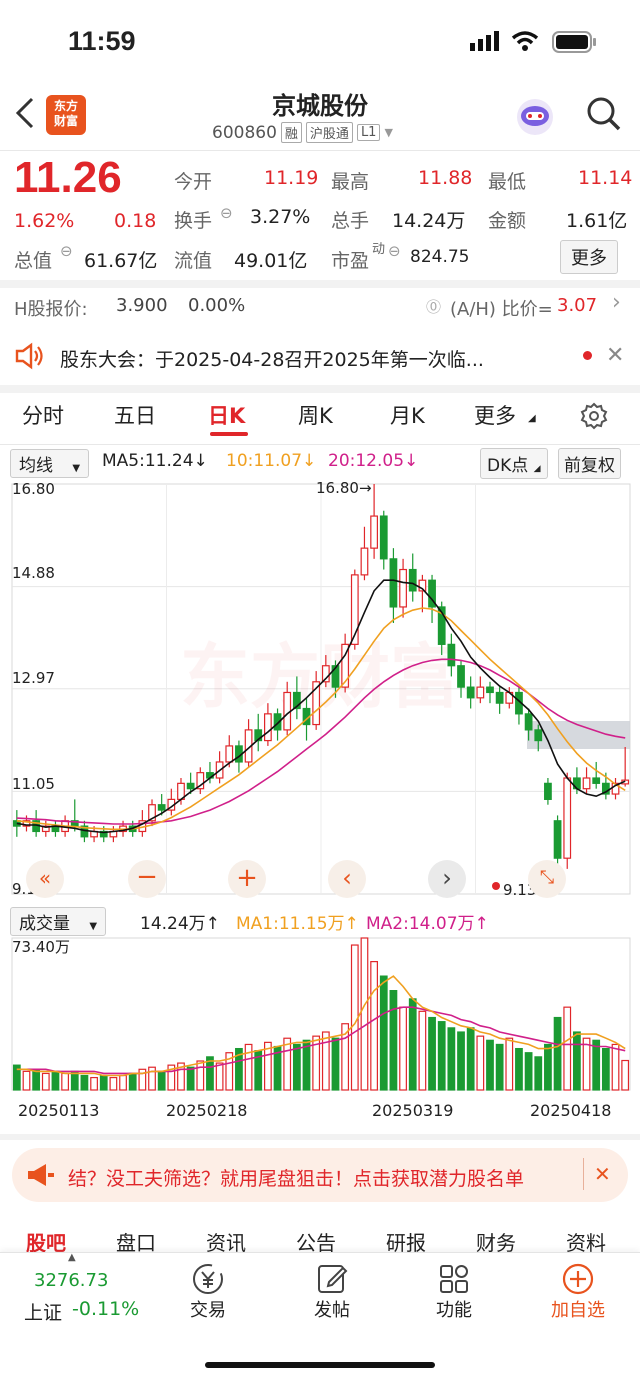 This screenshot has height=1385, width=640. Describe the element at coordinates (193, 261) in the screenshot. I see `float-label: 流值` at that location.